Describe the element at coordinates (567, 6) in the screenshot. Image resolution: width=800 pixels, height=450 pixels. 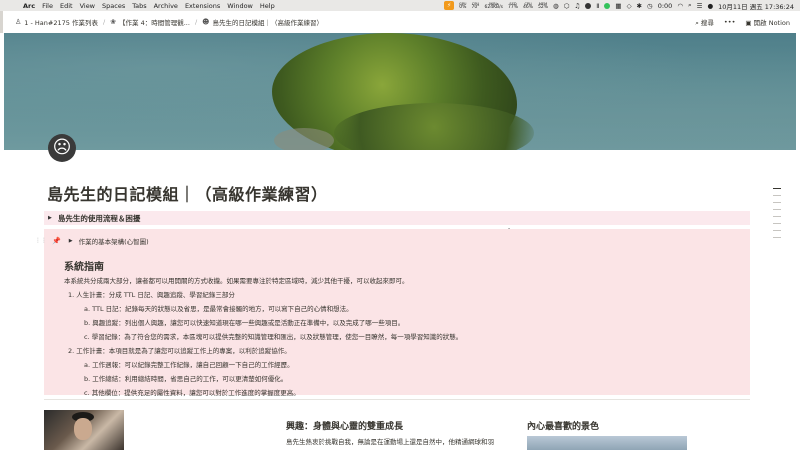
I see `shield-icon: ⬡` at that location.